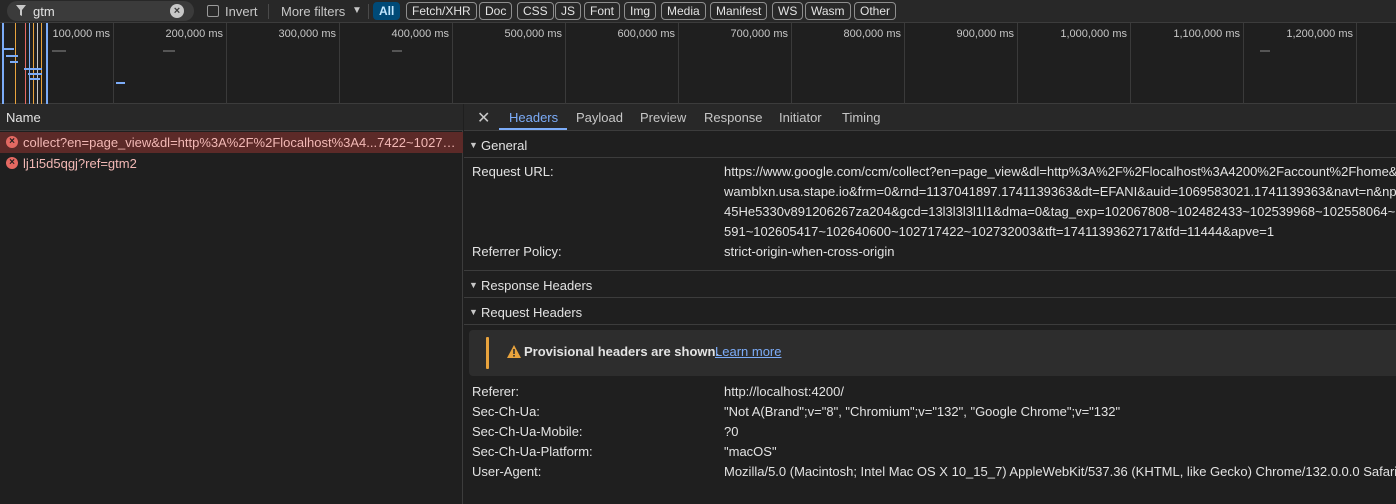 This screenshot has width=1396, height=504. I want to click on timeline-selection-end-handle, so click(47, 63).